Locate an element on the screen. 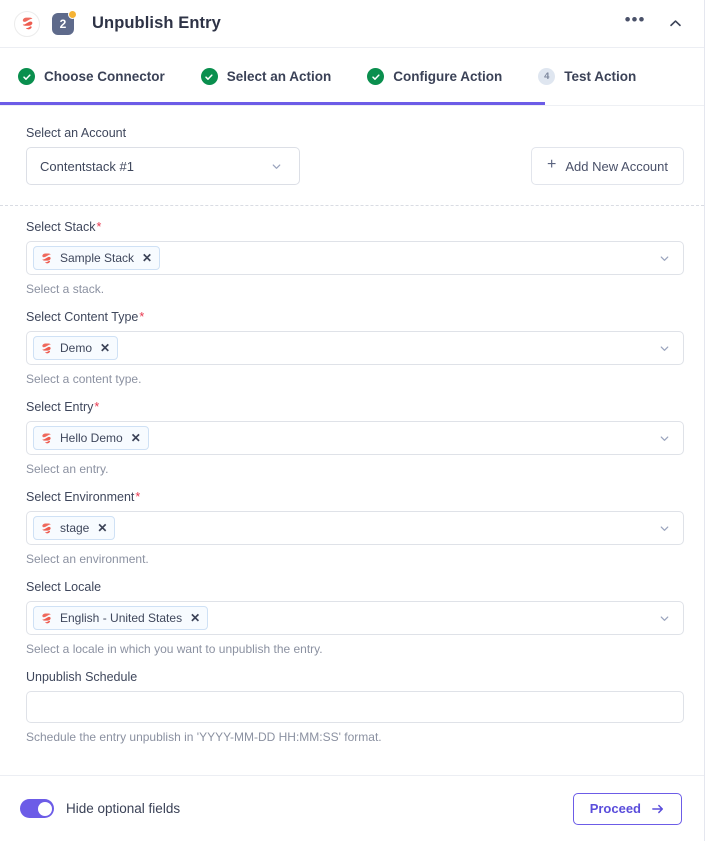 This screenshot has width=705, height=841. proceed-button: Proceed is located at coordinates (627, 808).